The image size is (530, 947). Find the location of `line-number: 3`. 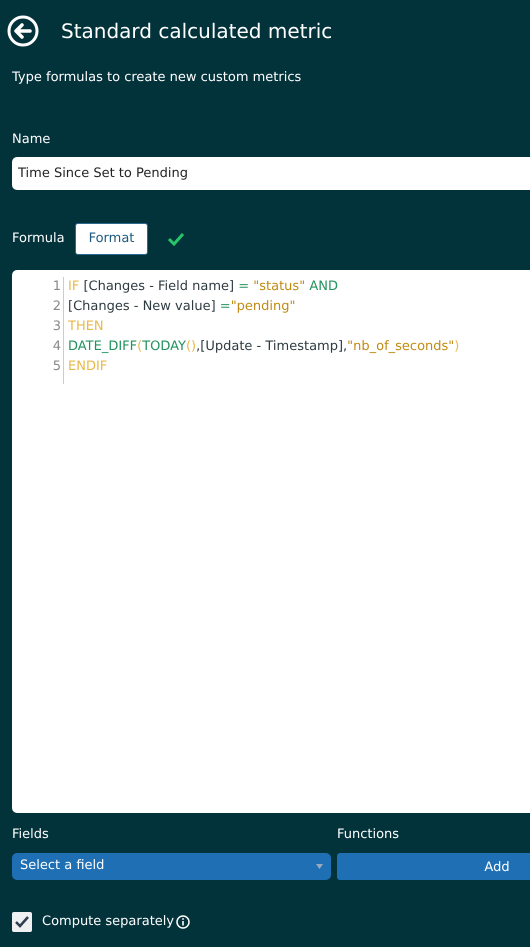

line-number: 3 is located at coordinates (56, 327).